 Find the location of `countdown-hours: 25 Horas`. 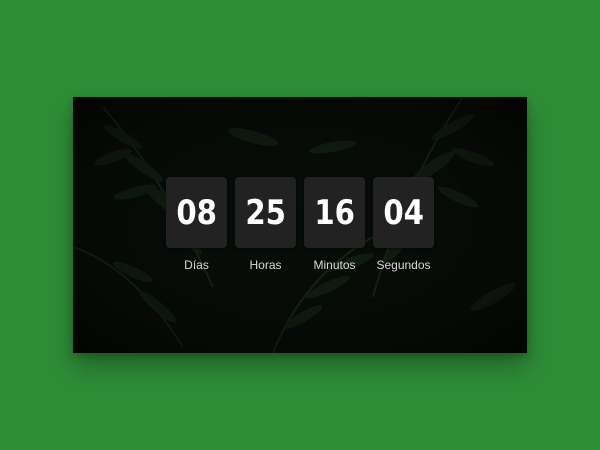

countdown-hours: 25 Horas is located at coordinates (266, 224).